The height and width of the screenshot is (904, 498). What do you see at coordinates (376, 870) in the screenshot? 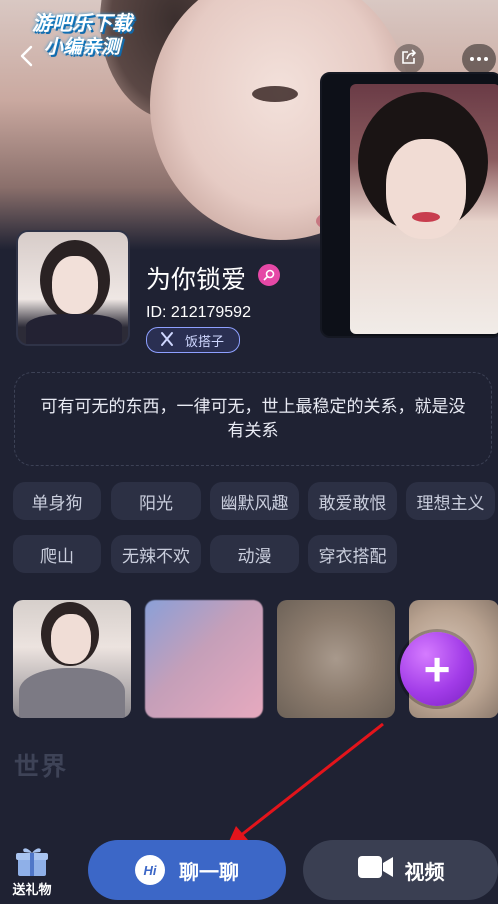
I see `video-camera-icon` at bounding box center [376, 870].